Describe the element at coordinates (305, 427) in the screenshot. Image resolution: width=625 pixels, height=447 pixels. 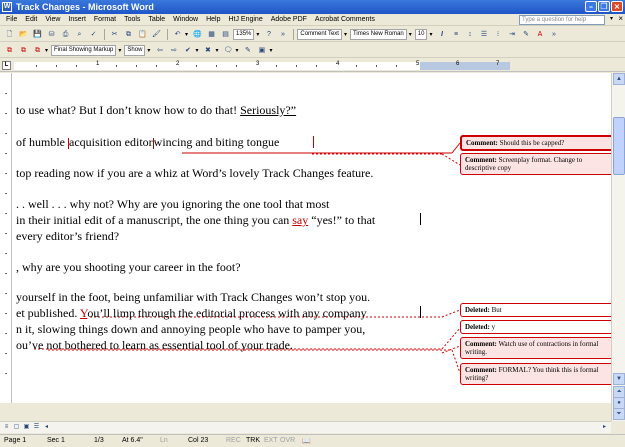
I see `horizontal-scrollbar: ≡ ▢ ▣ ☰ ◂ ▸` at that location.